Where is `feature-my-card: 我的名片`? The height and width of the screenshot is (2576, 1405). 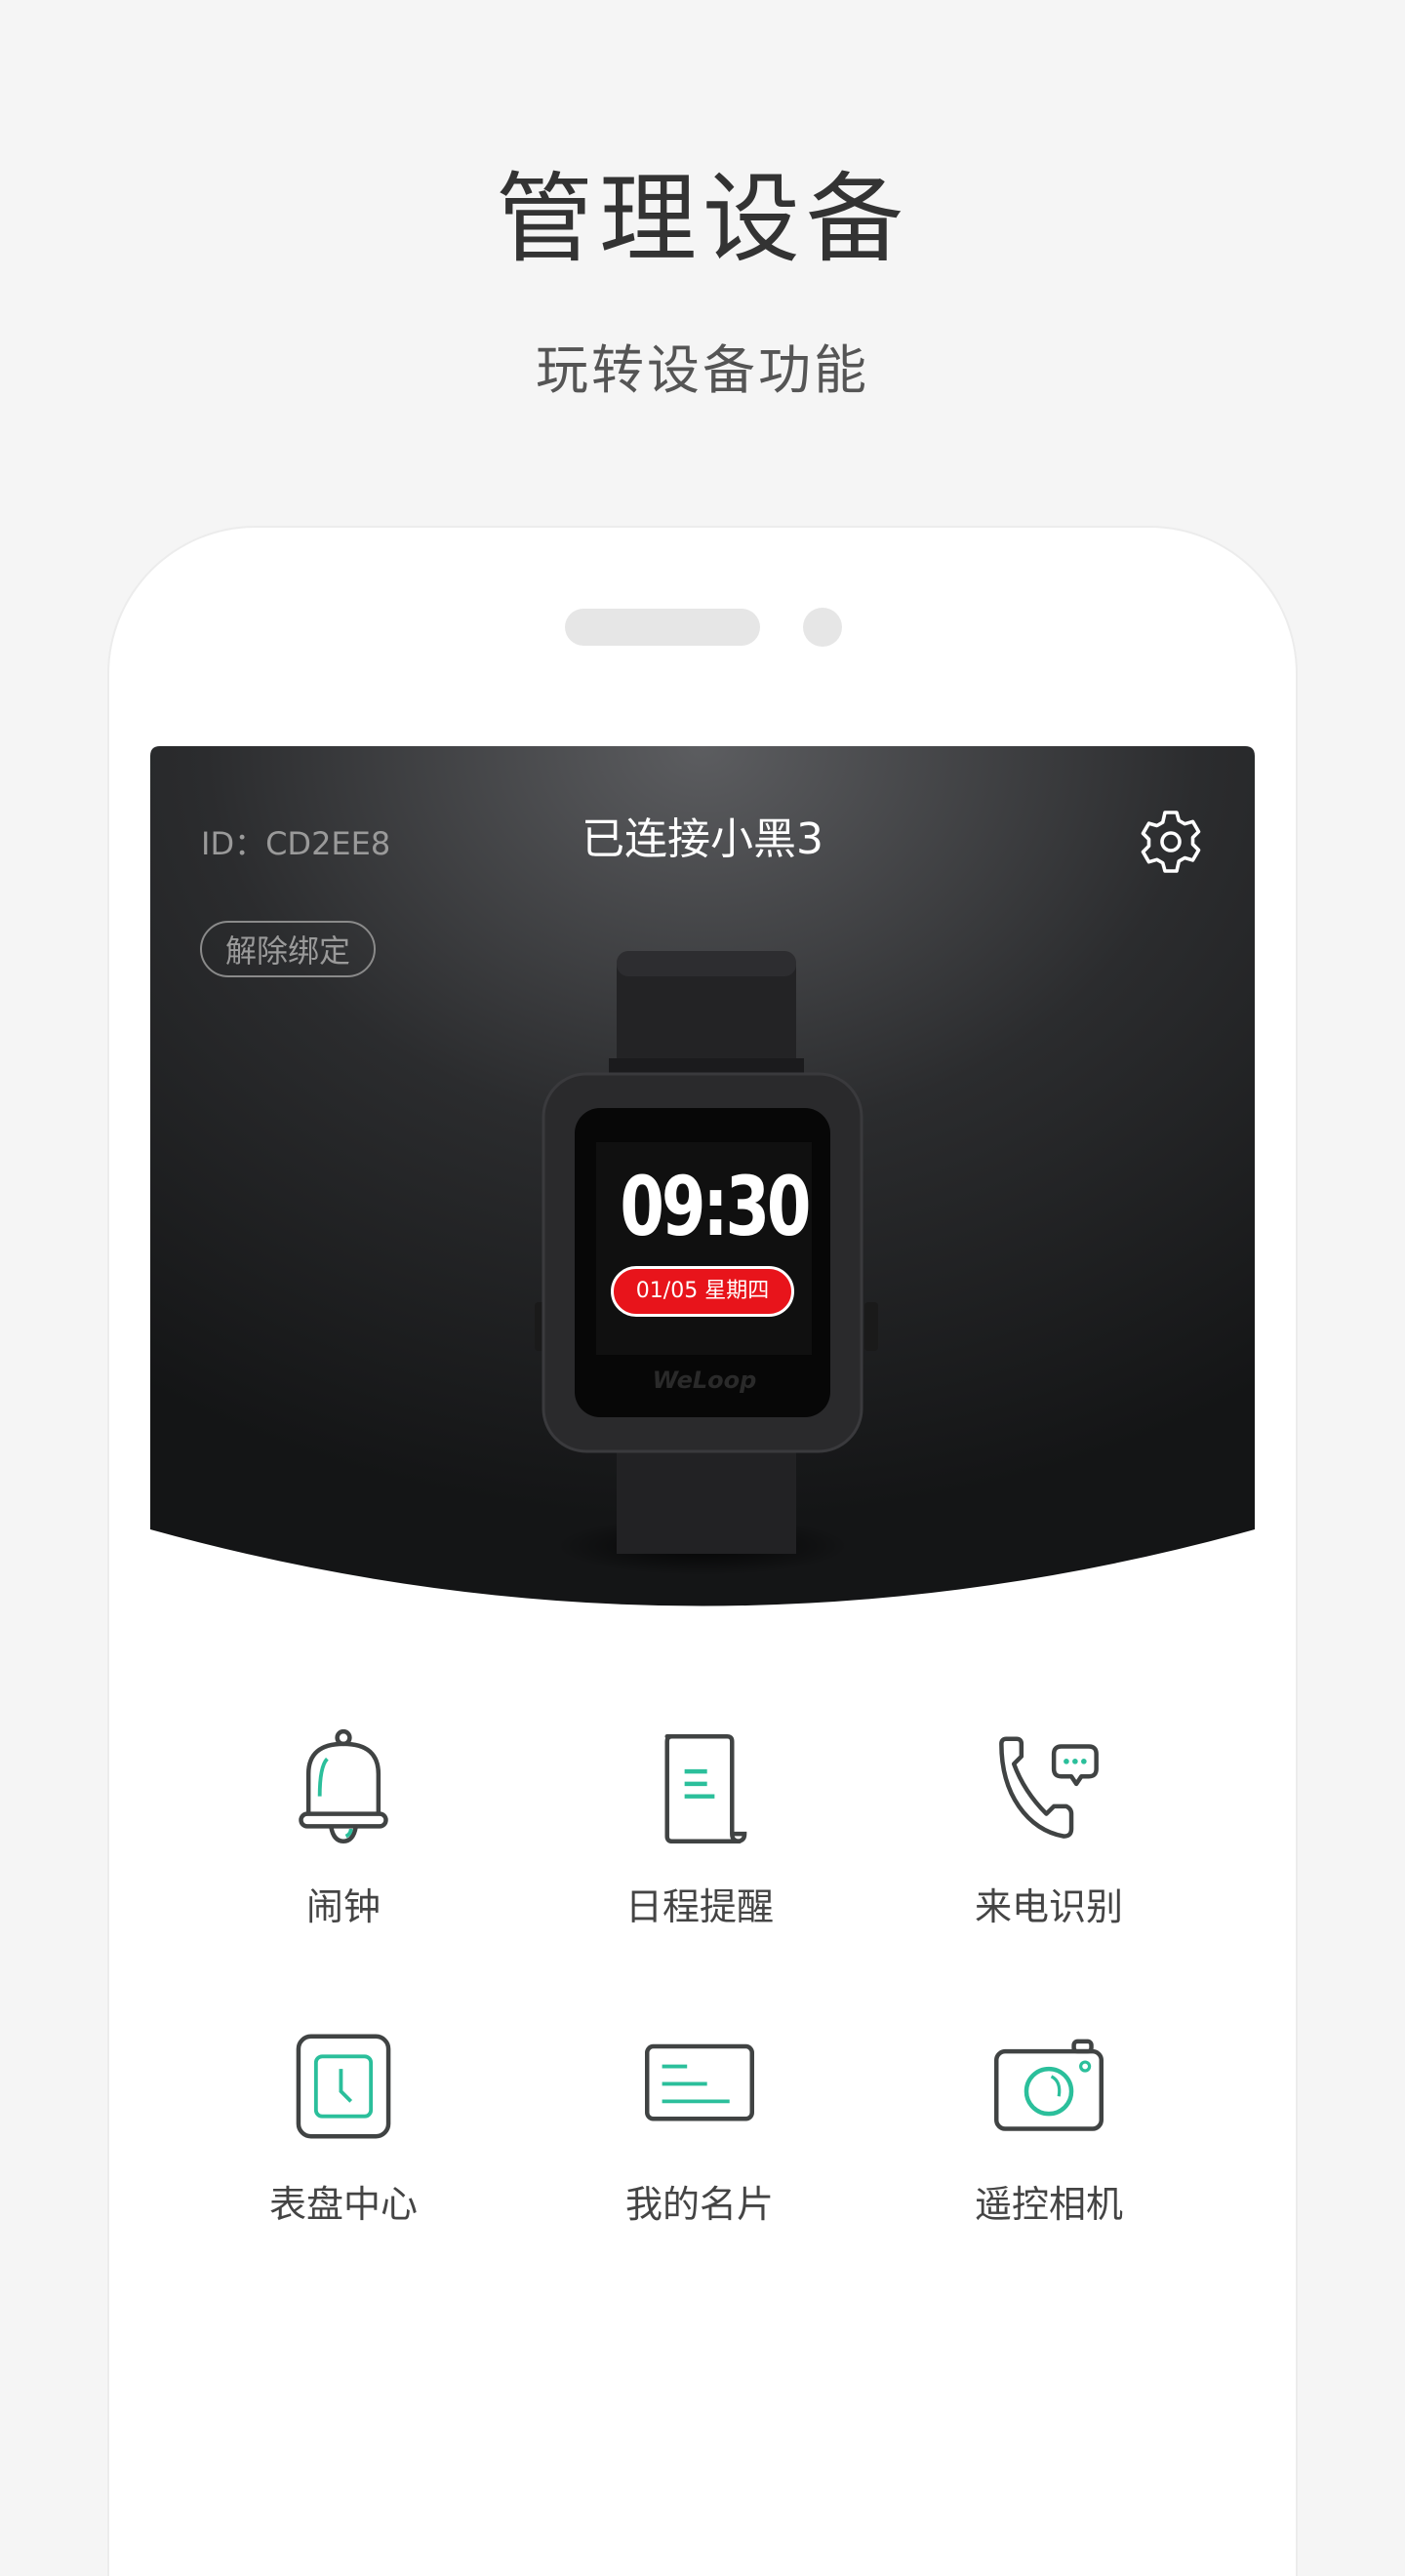 feature-my-card: 我的名片 is located at coordinates (699, 2151).